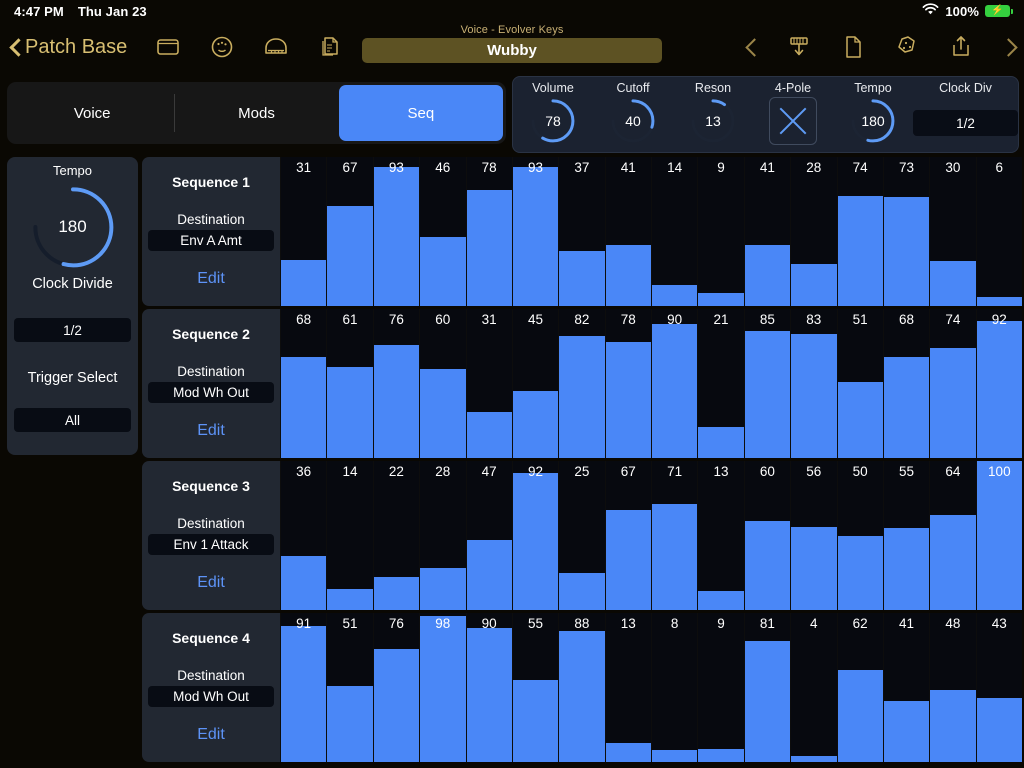  I want to click on sequence-1-edit-button: Edit, so click(211, 279).